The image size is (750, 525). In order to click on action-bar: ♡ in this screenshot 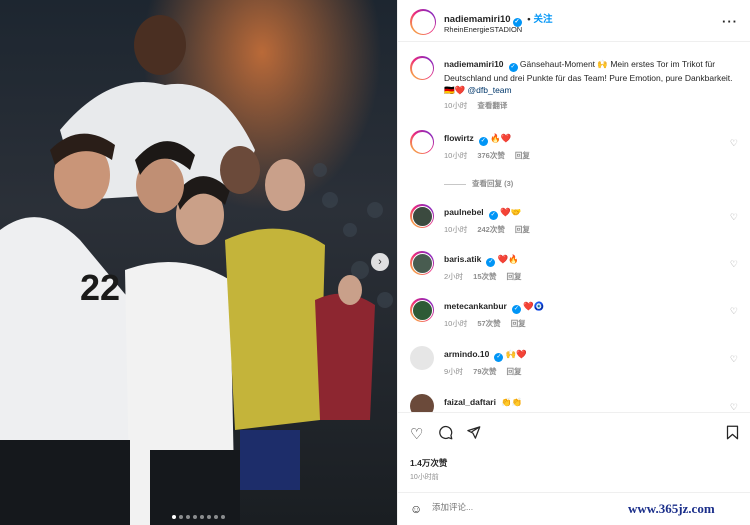, I will do `click(574, 432)`.